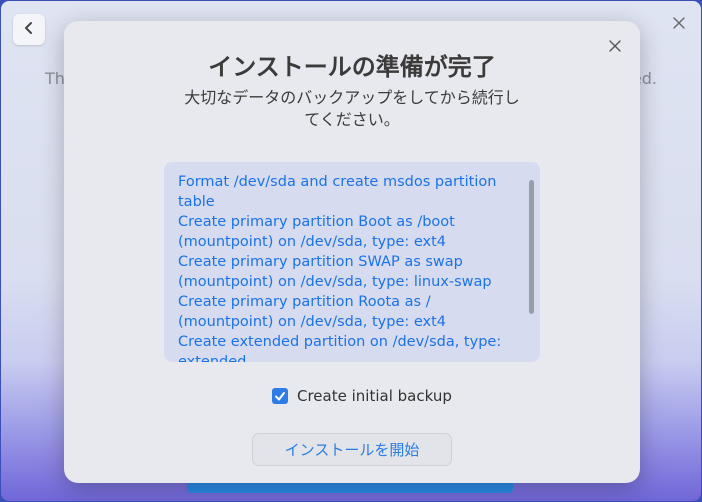 This screenshot has width=702, height=502. I want to click on backup-checkbox, so click(280, 396).